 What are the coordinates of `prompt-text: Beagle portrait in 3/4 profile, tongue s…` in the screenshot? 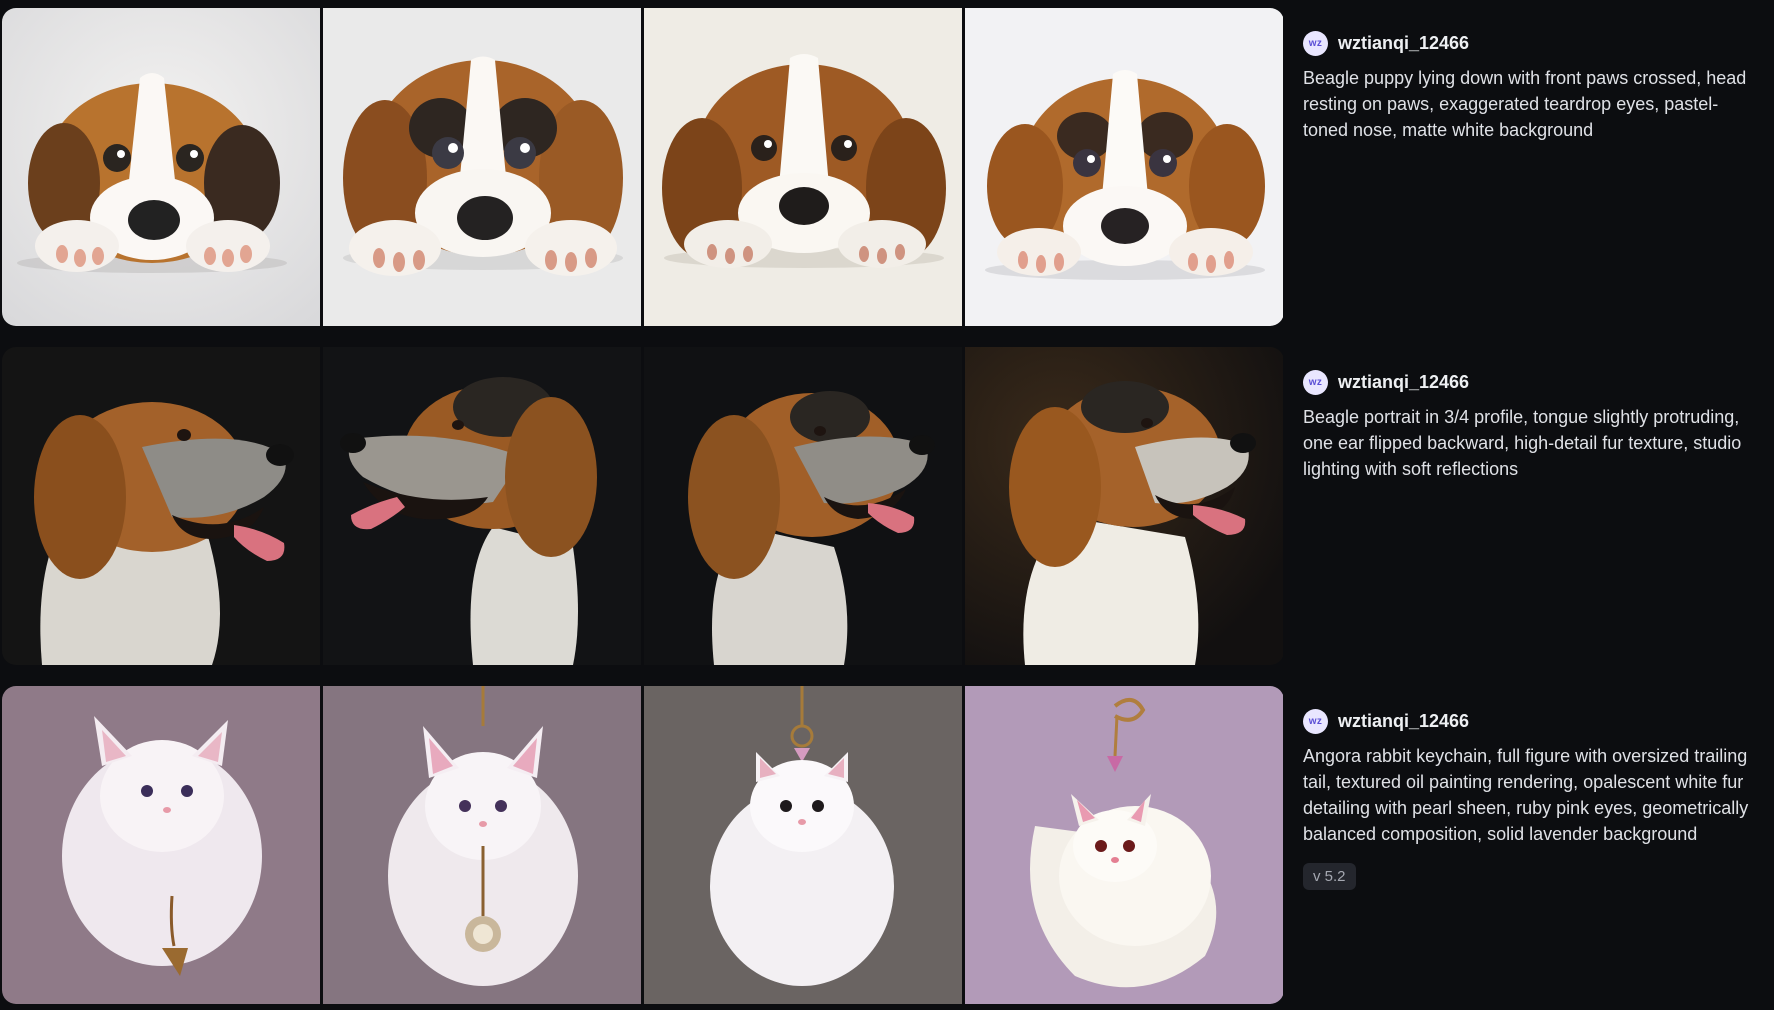 It's located at (1522, 443).